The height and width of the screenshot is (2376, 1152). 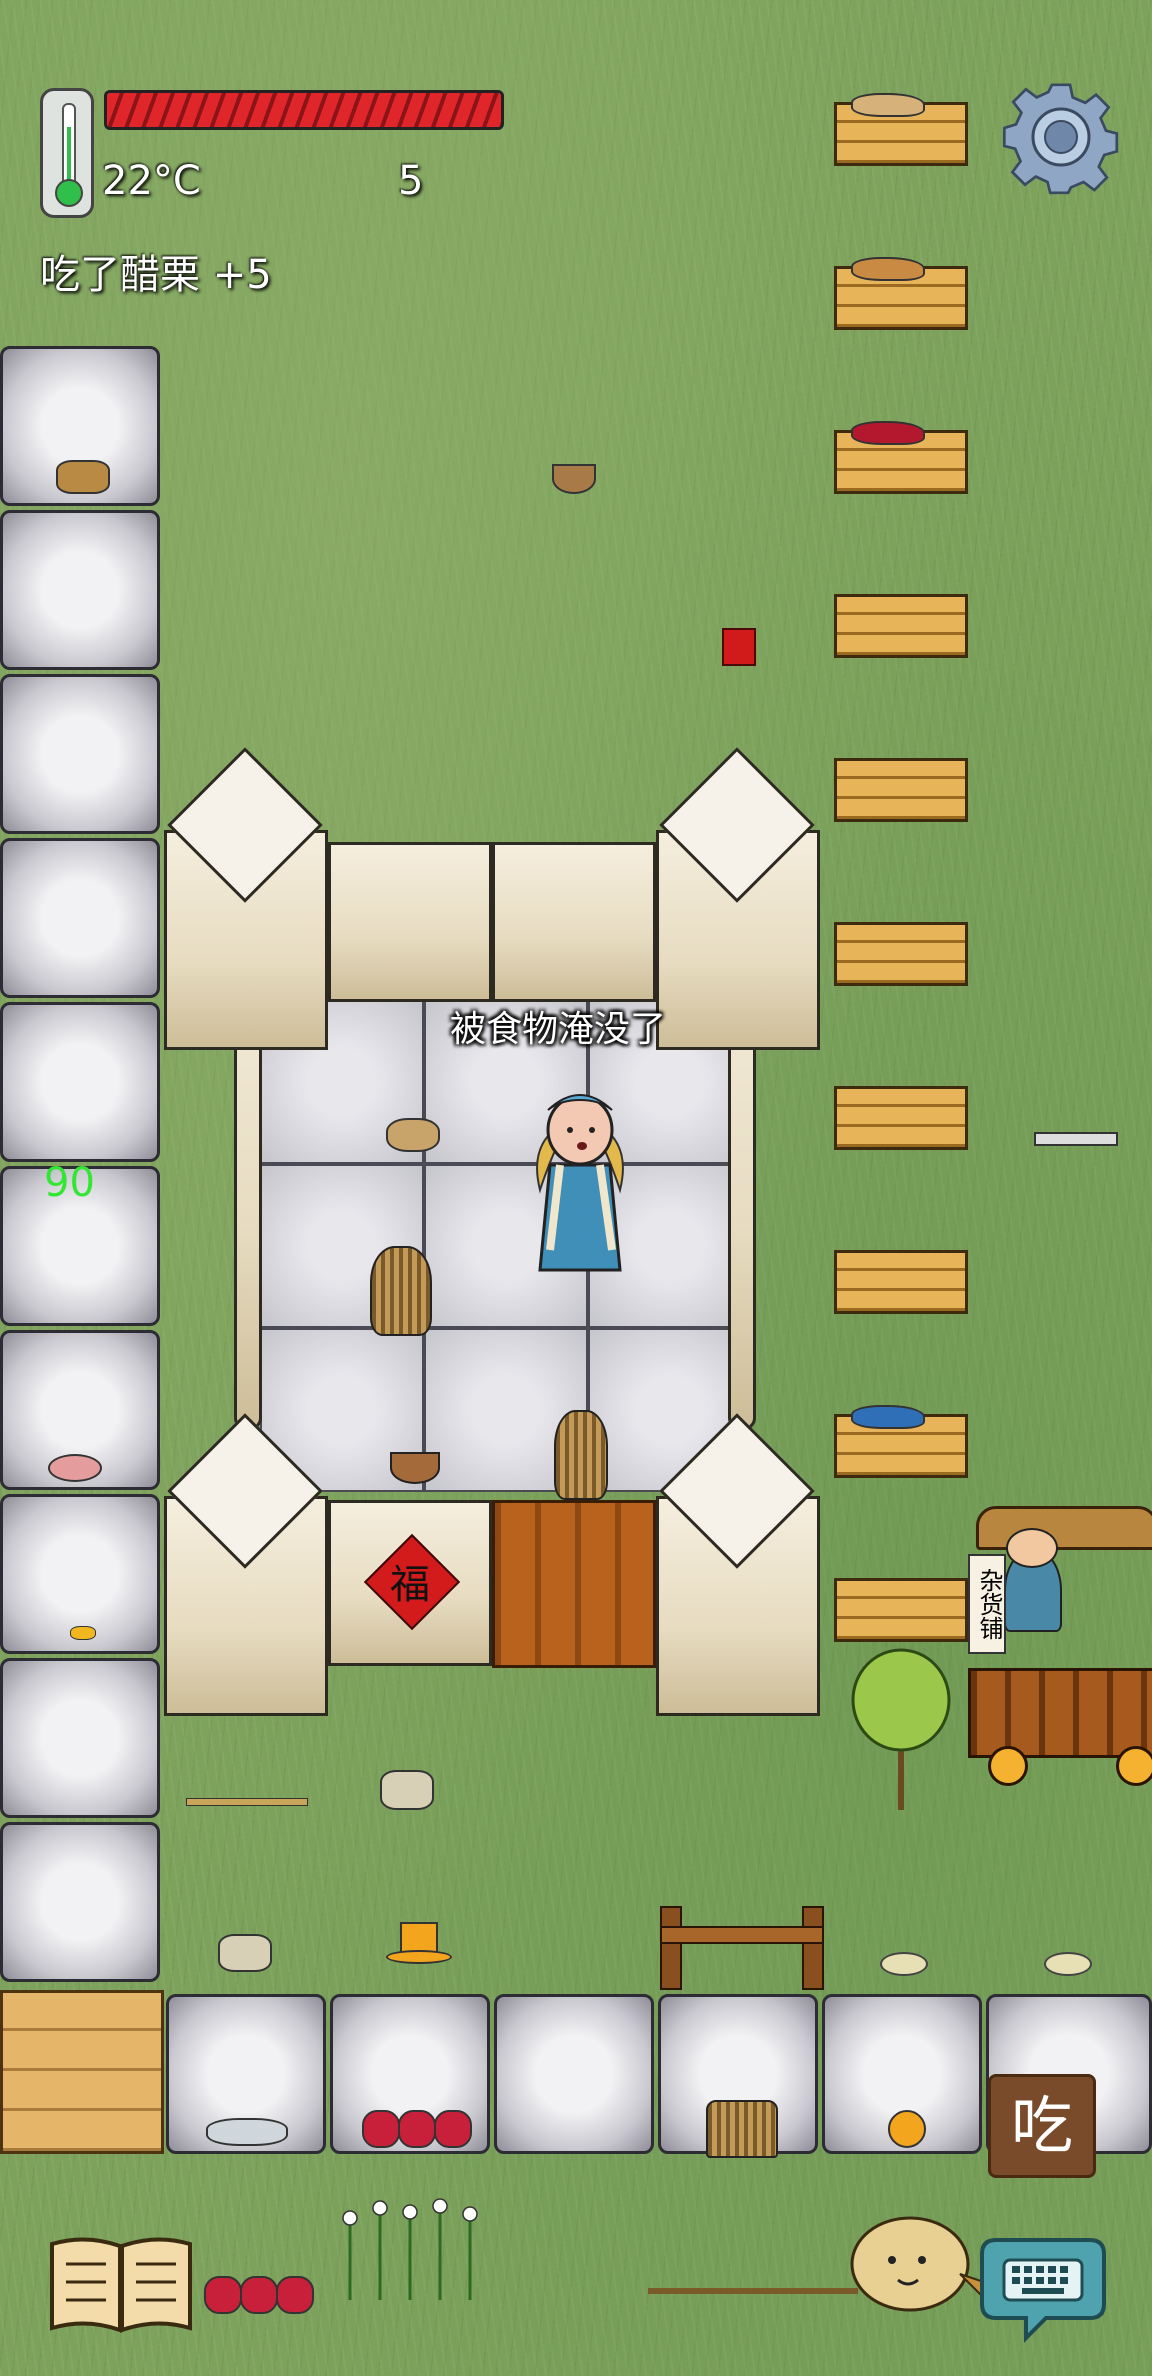 I want to click on player-speech: 被食物淹没了, so click(x=558, y=1029).